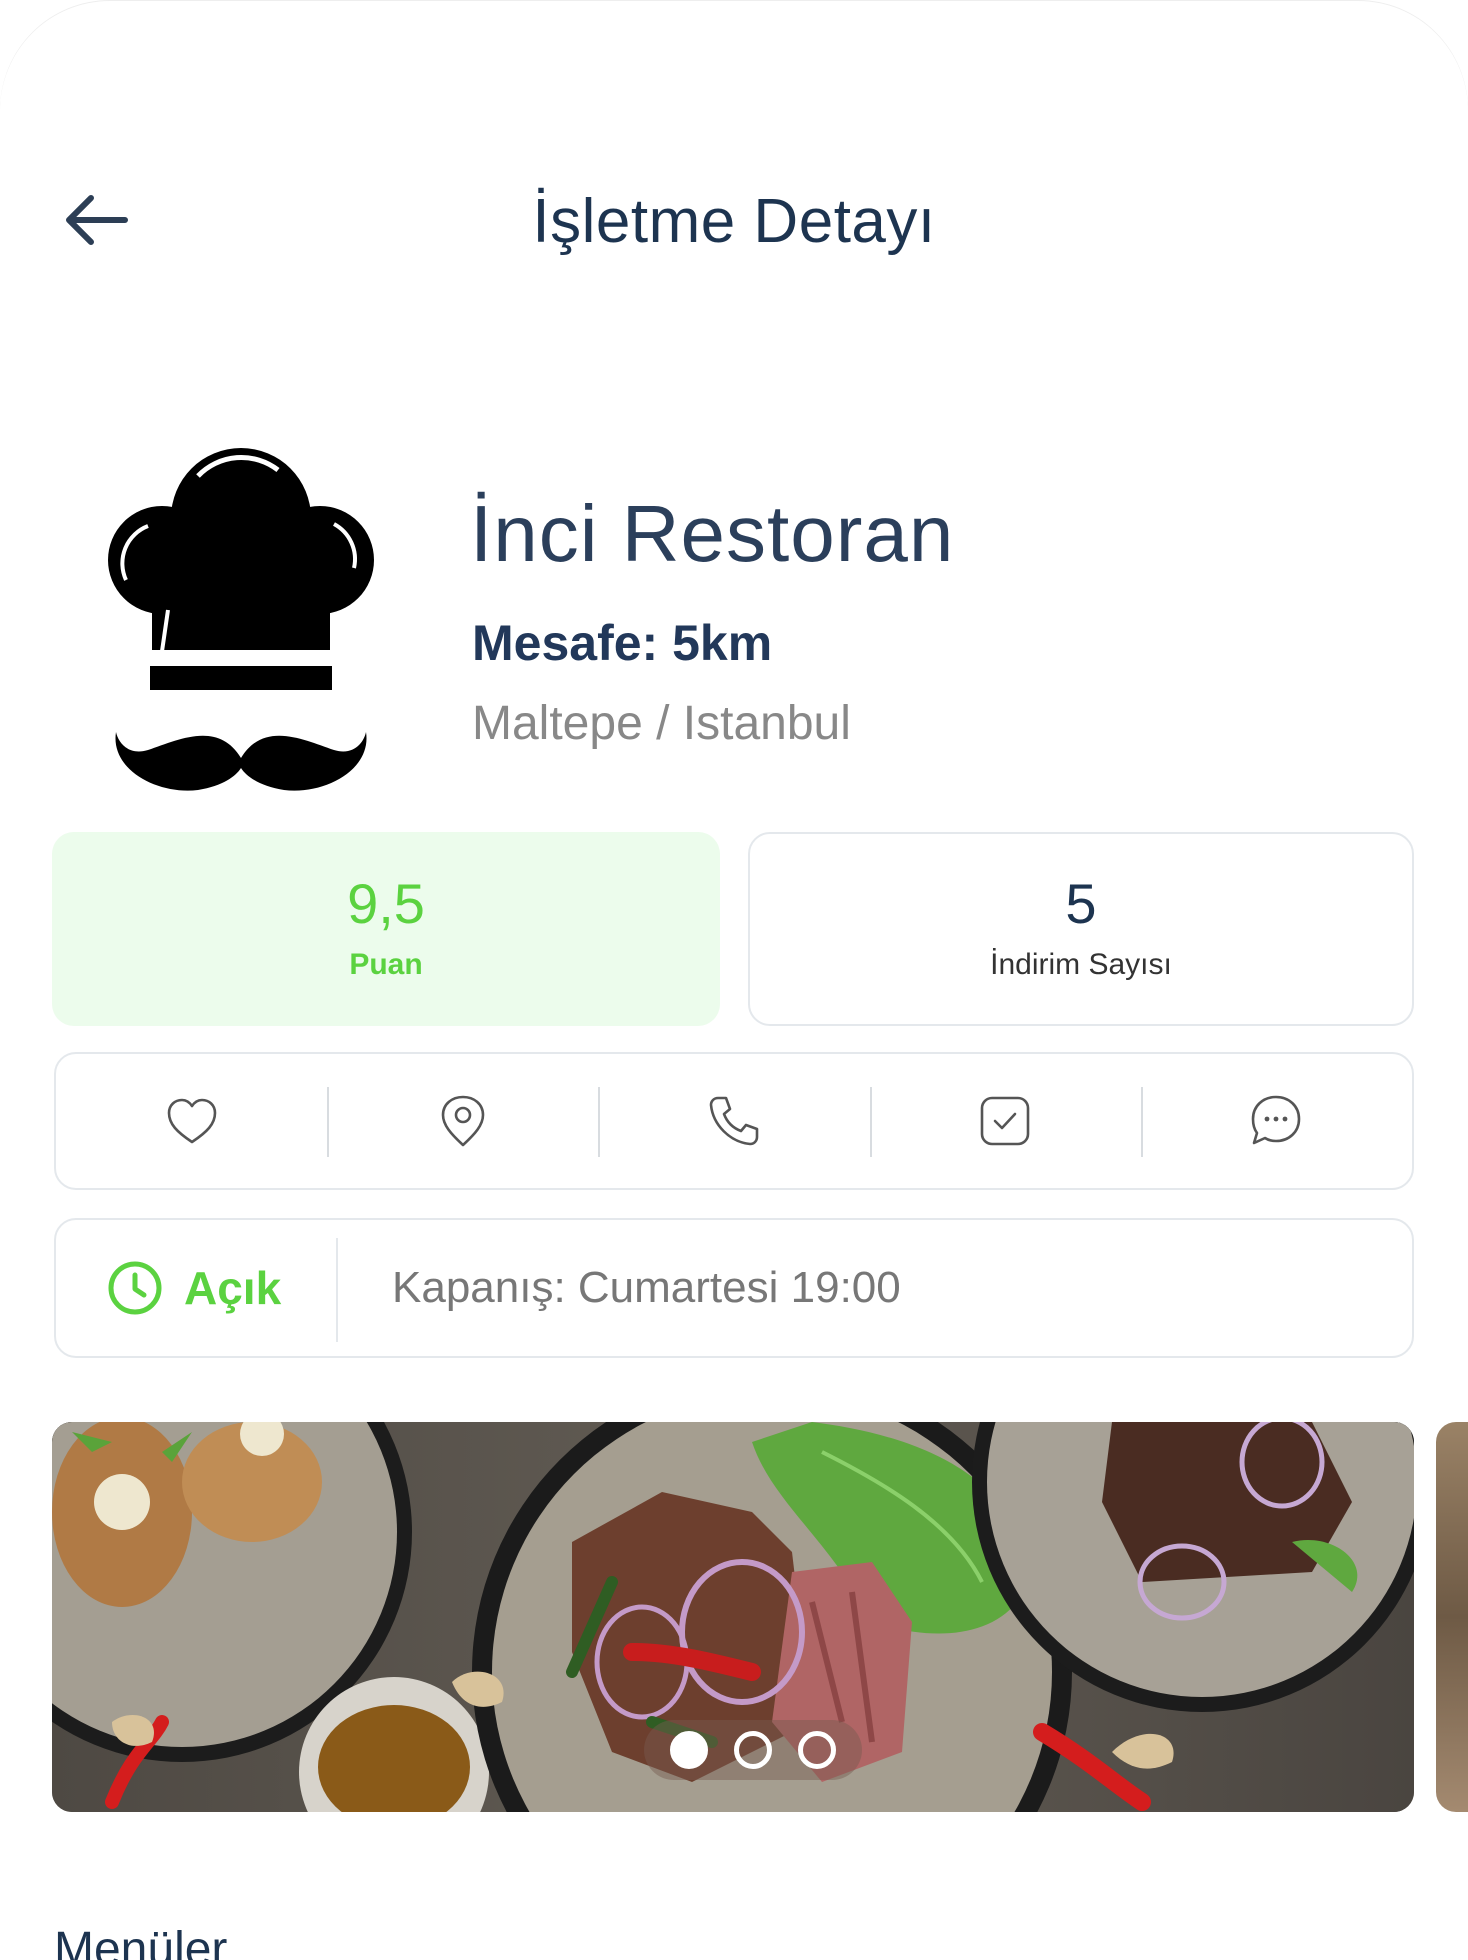  I want to click on score-label: Puan, so click(386, 964).